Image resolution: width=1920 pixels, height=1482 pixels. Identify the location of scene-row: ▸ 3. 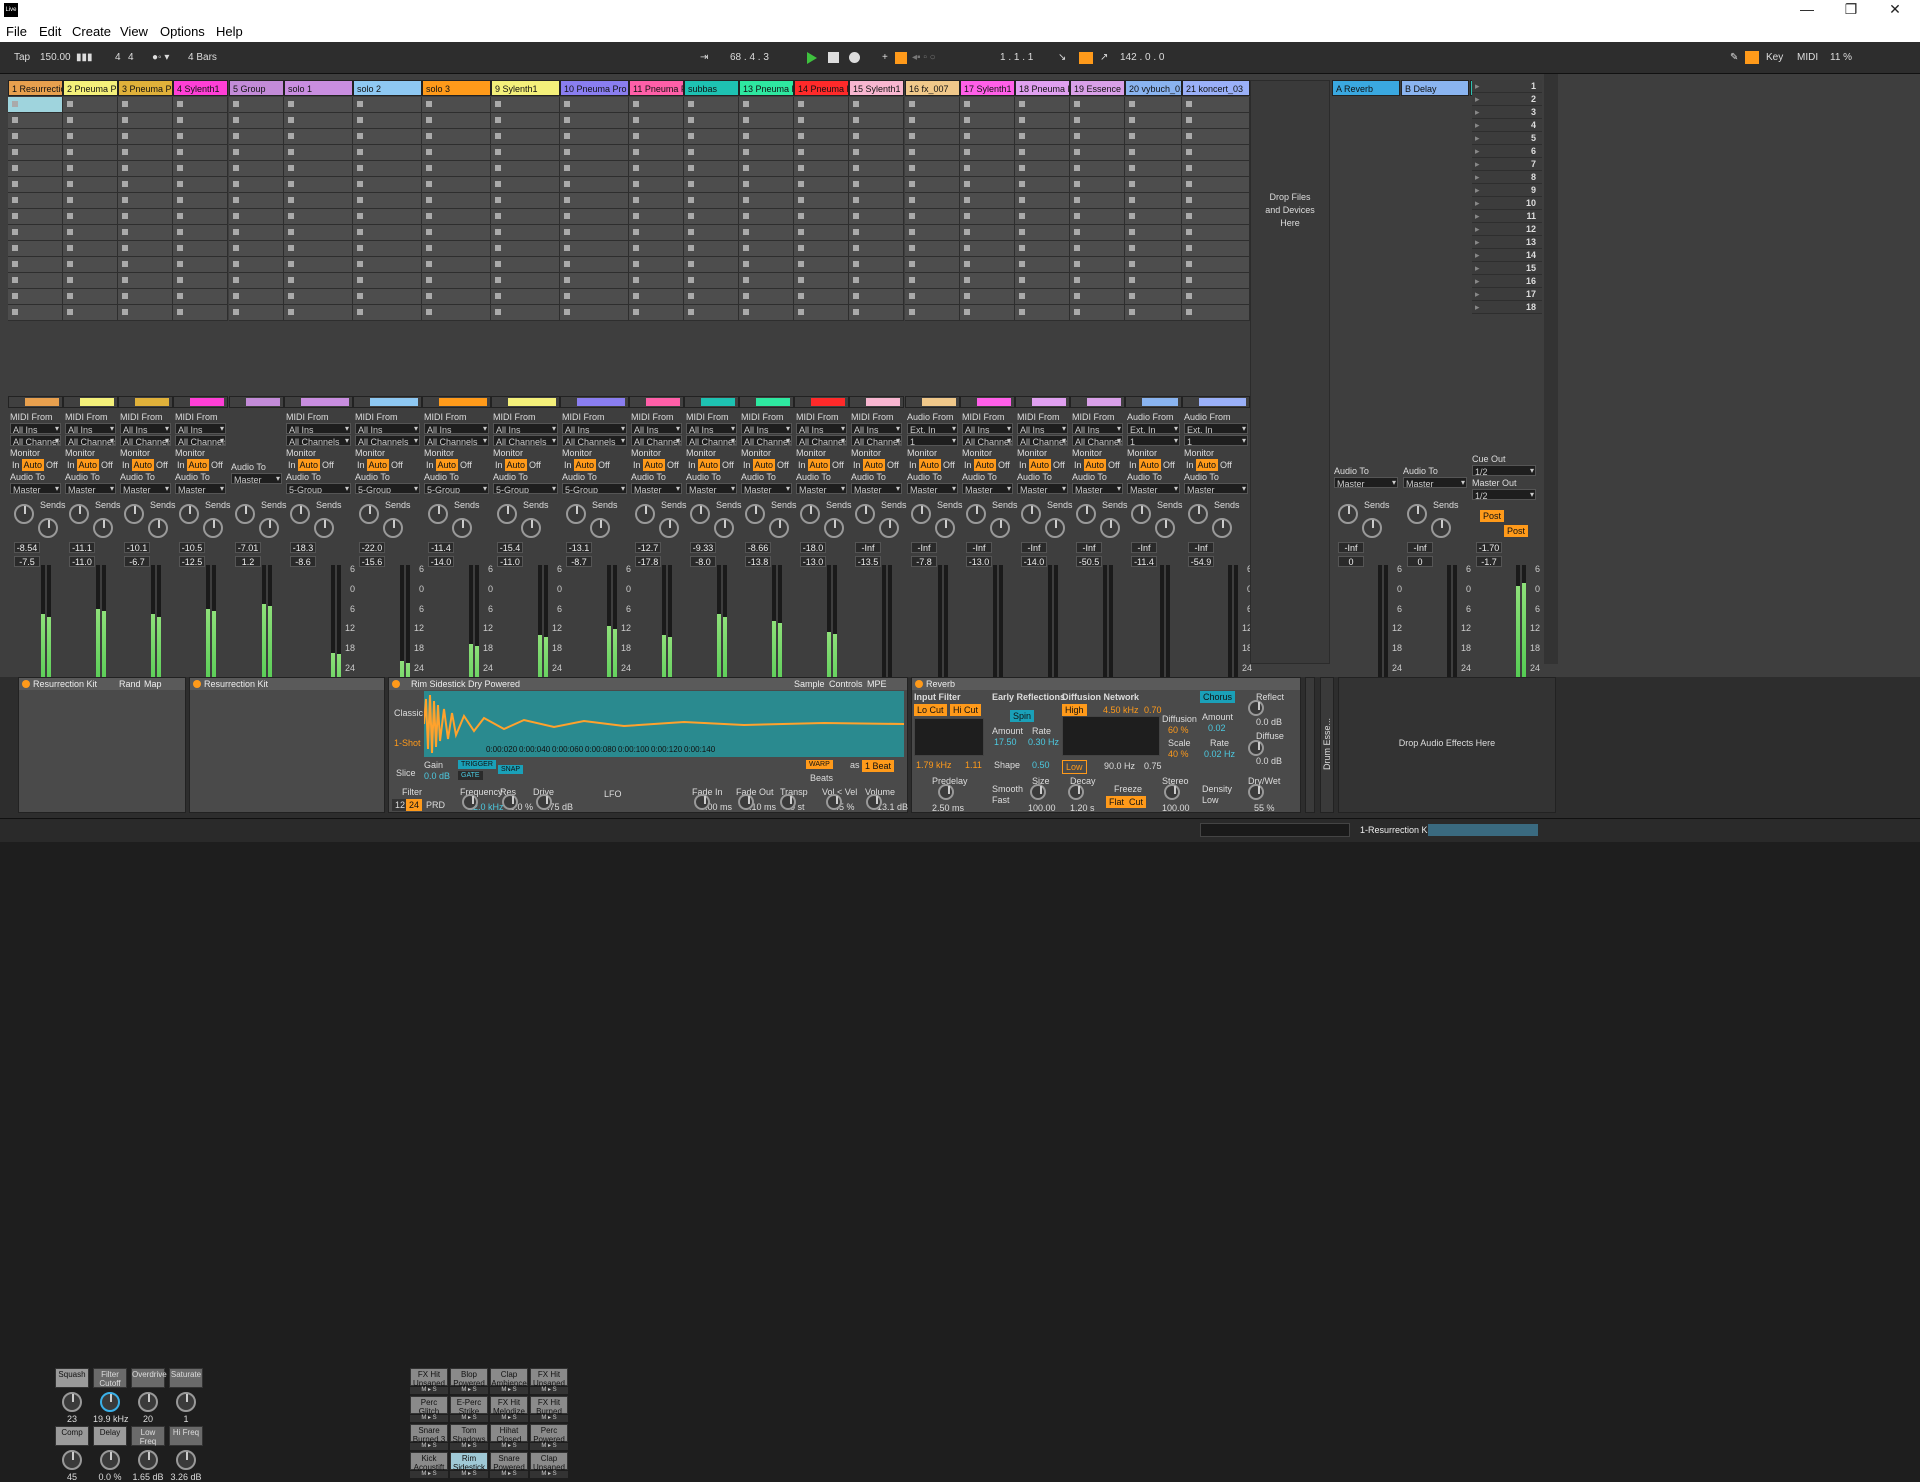
(1507, 112).